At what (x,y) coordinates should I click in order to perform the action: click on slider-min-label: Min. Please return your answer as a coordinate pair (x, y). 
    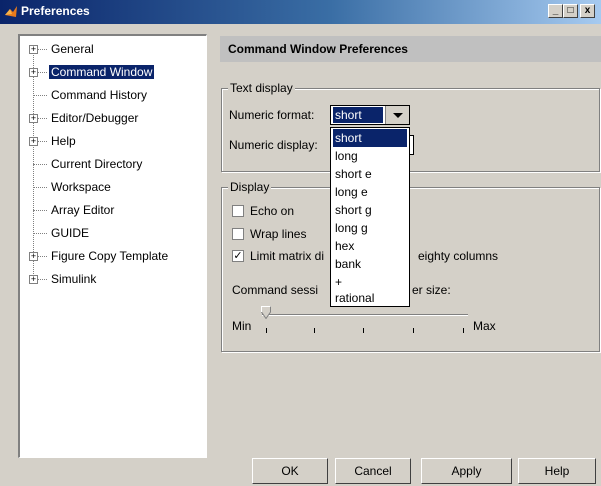
    Looking at the image, I should click on (242, 326).